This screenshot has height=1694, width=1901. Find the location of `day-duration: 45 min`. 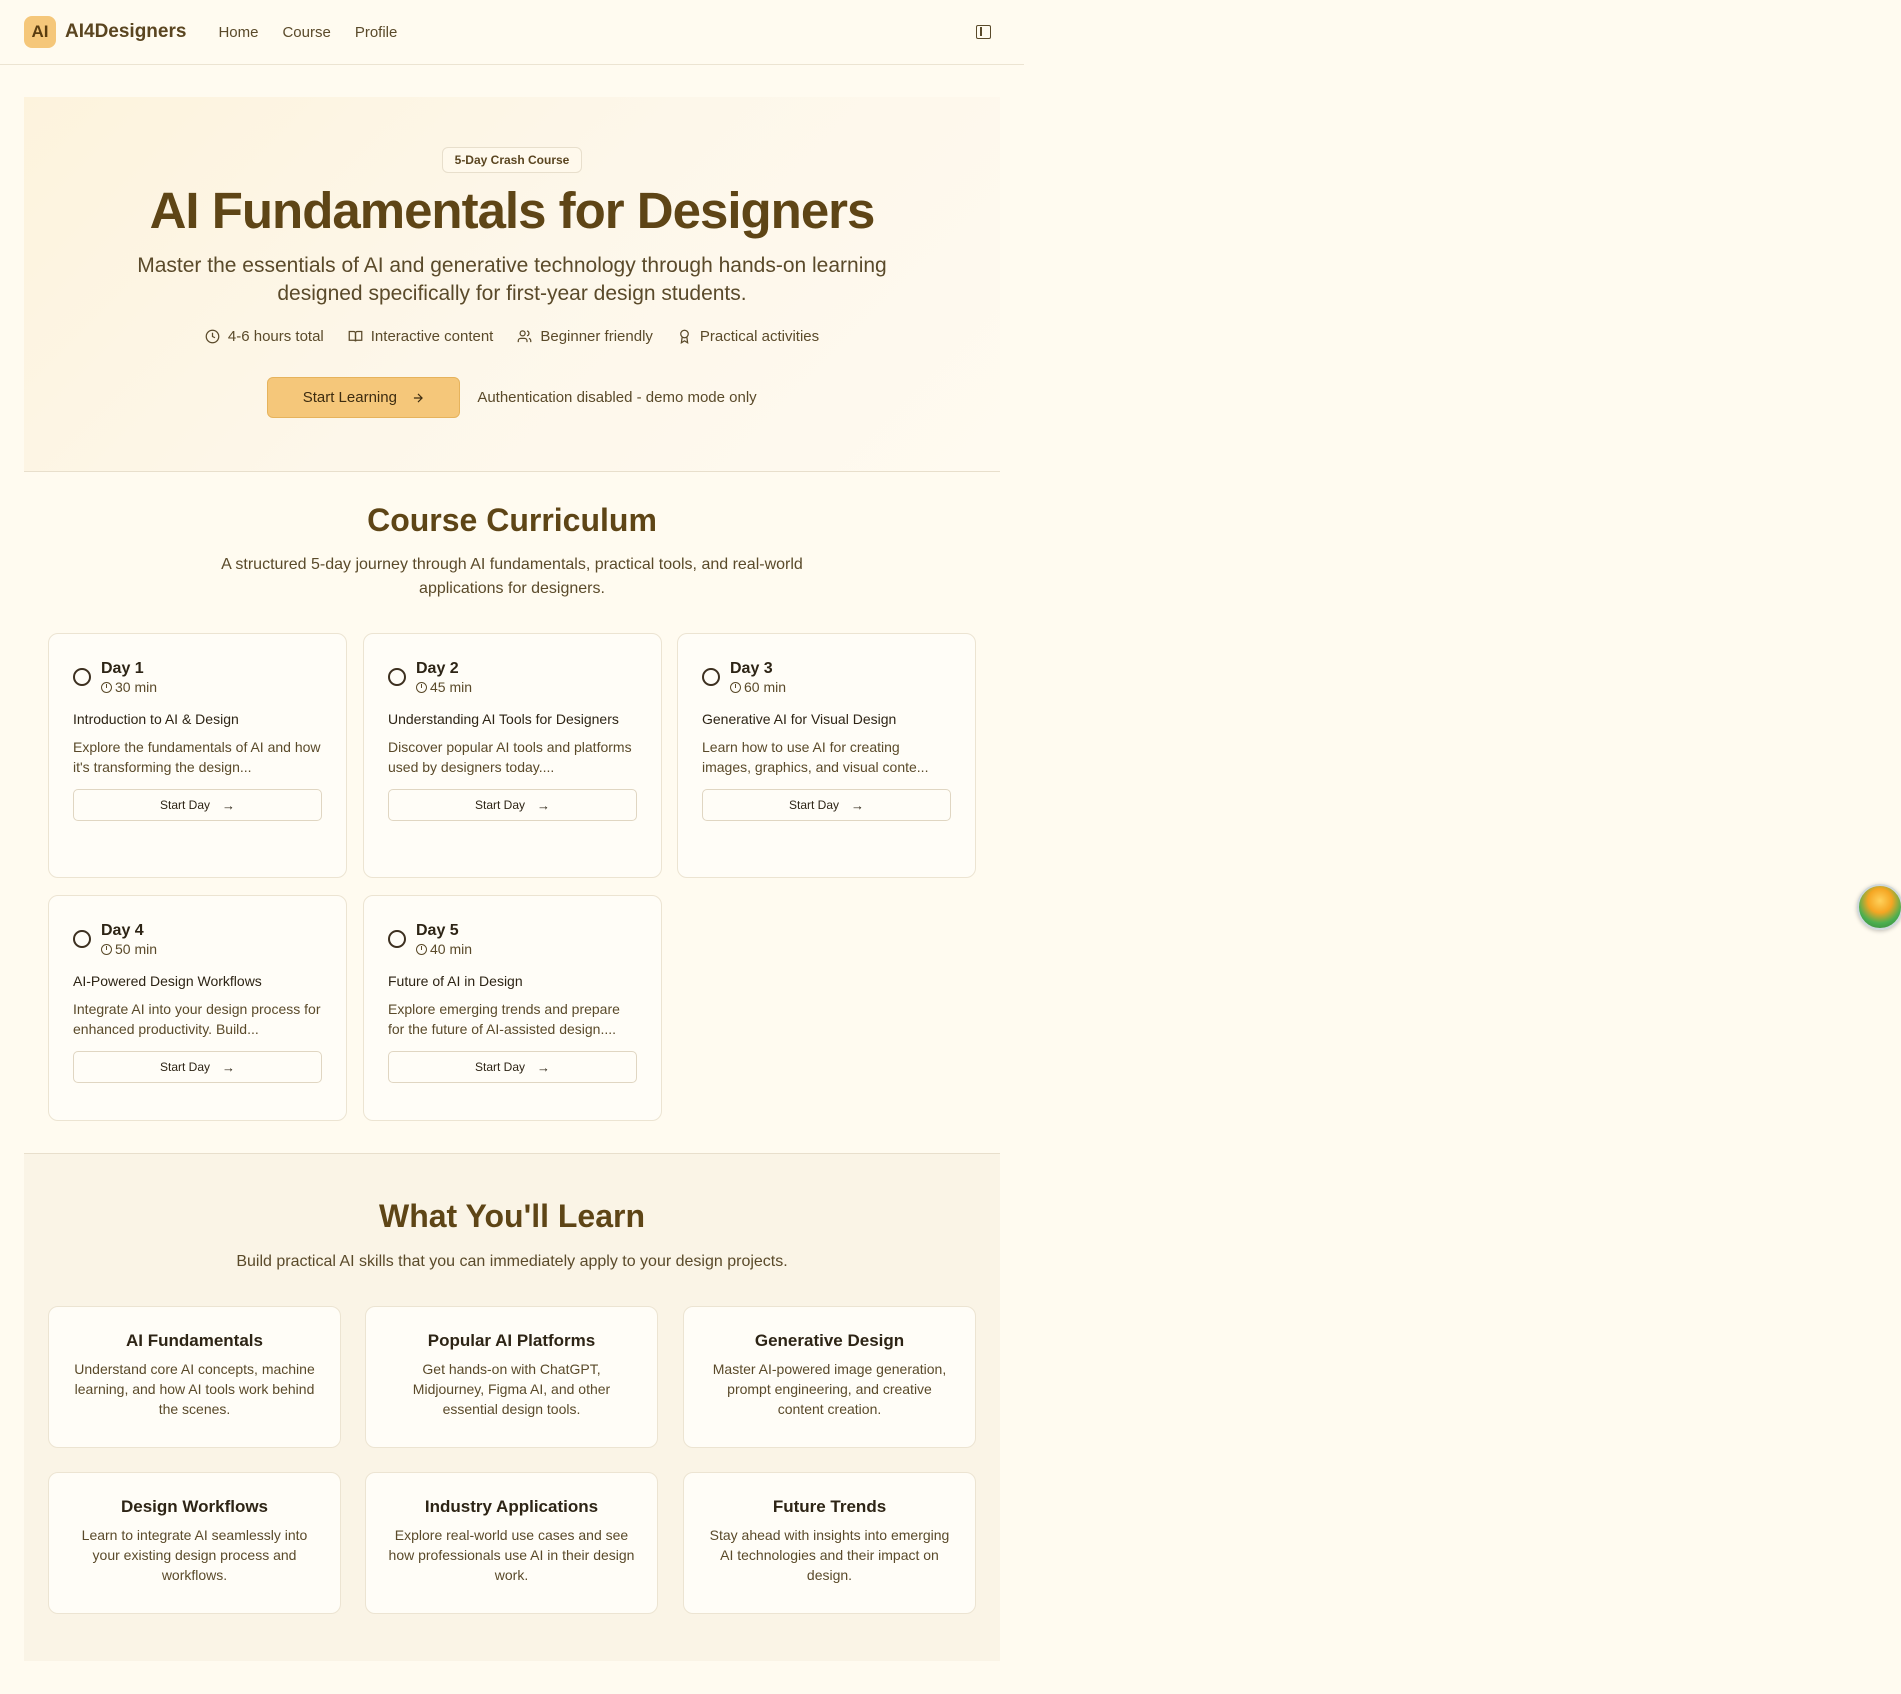

day-duration: 45 min is located at coordinates (444, 687).